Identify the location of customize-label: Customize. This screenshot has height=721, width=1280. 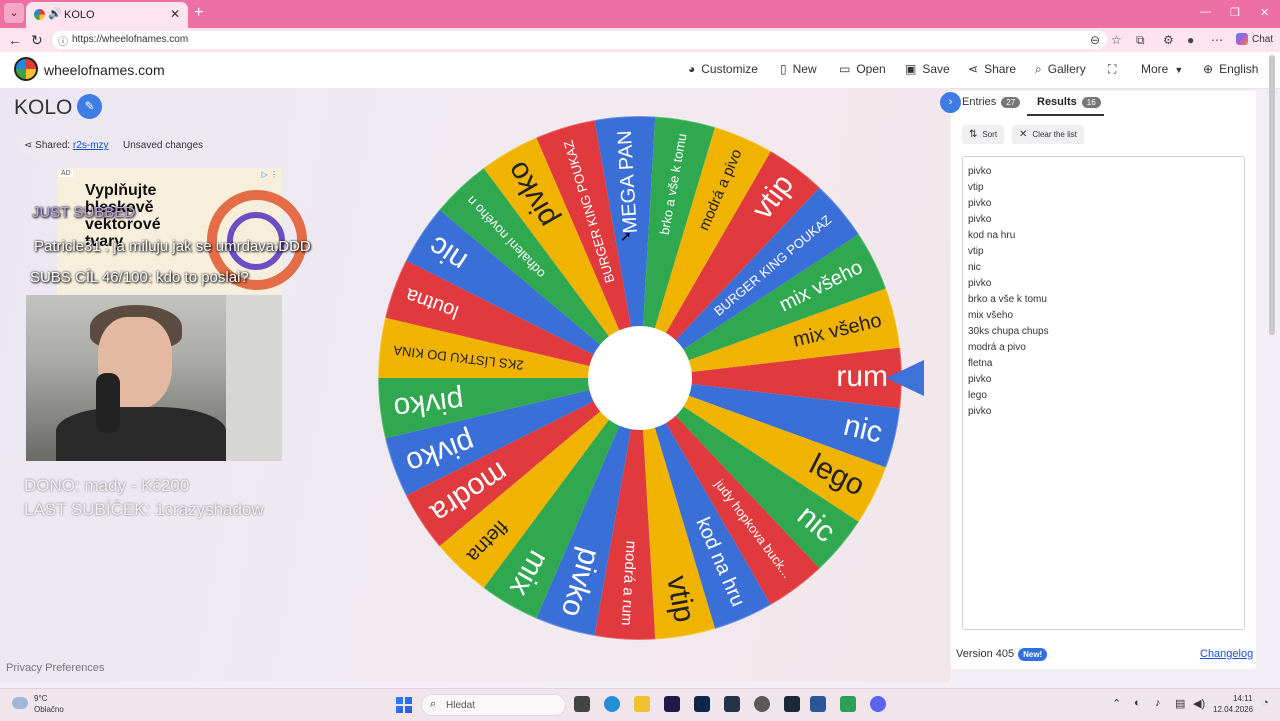
(729, 69).